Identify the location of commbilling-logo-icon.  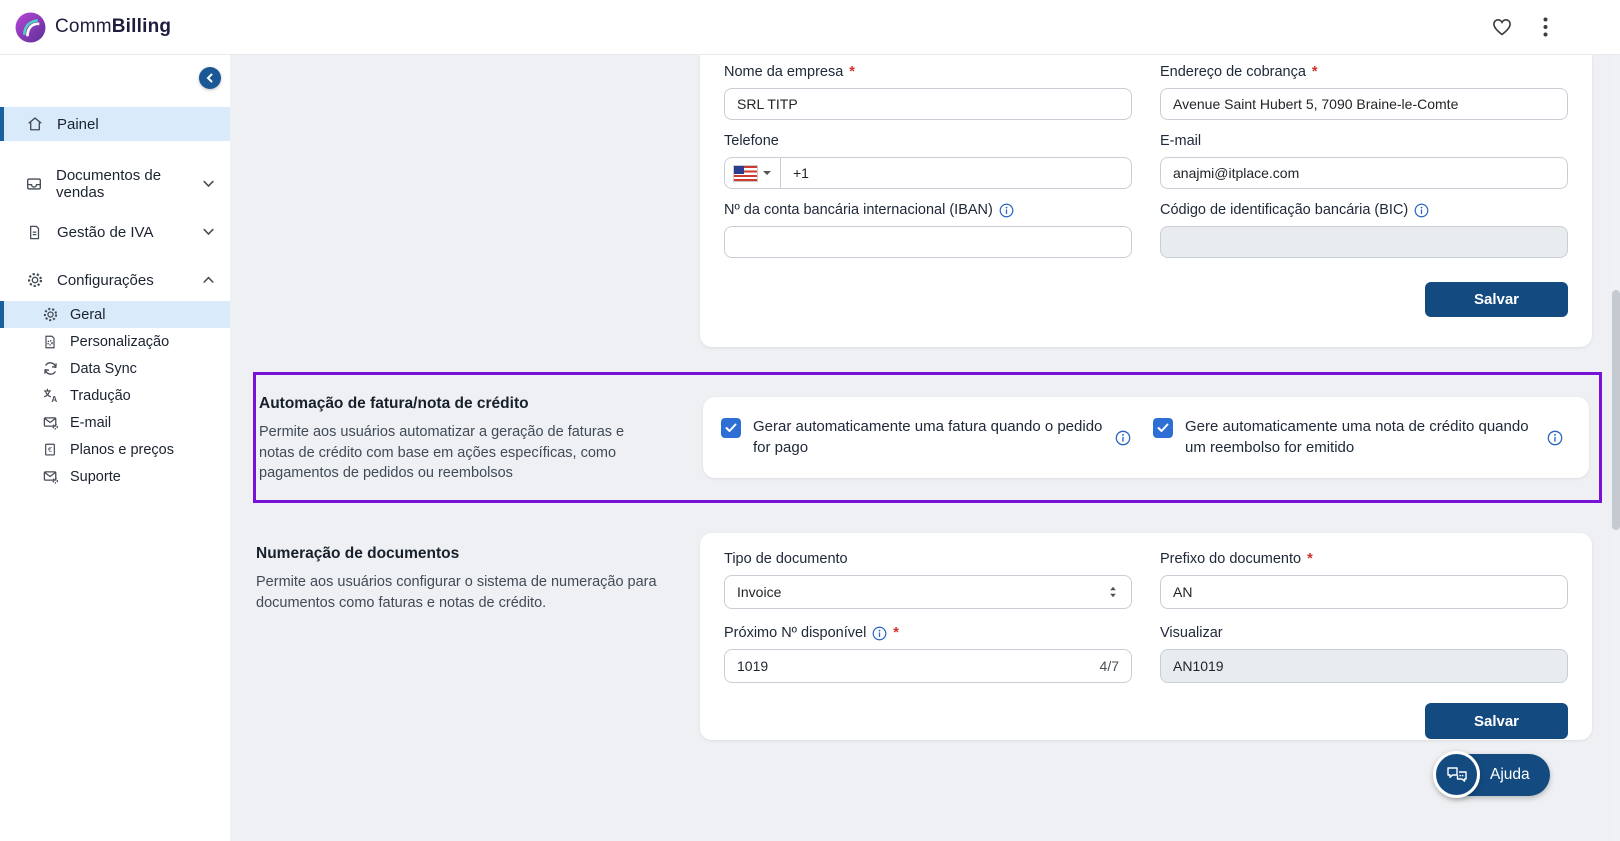
(30, 27).